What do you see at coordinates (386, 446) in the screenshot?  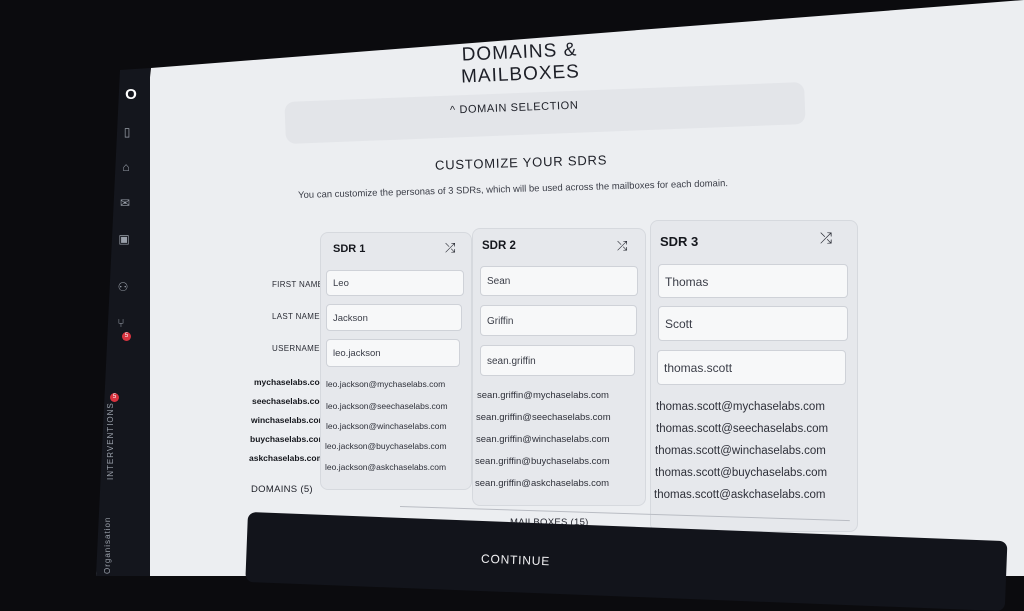 I see `sdr-1-email: leo.jackson@buychaselabs.com` at bounding box center [386, 446].